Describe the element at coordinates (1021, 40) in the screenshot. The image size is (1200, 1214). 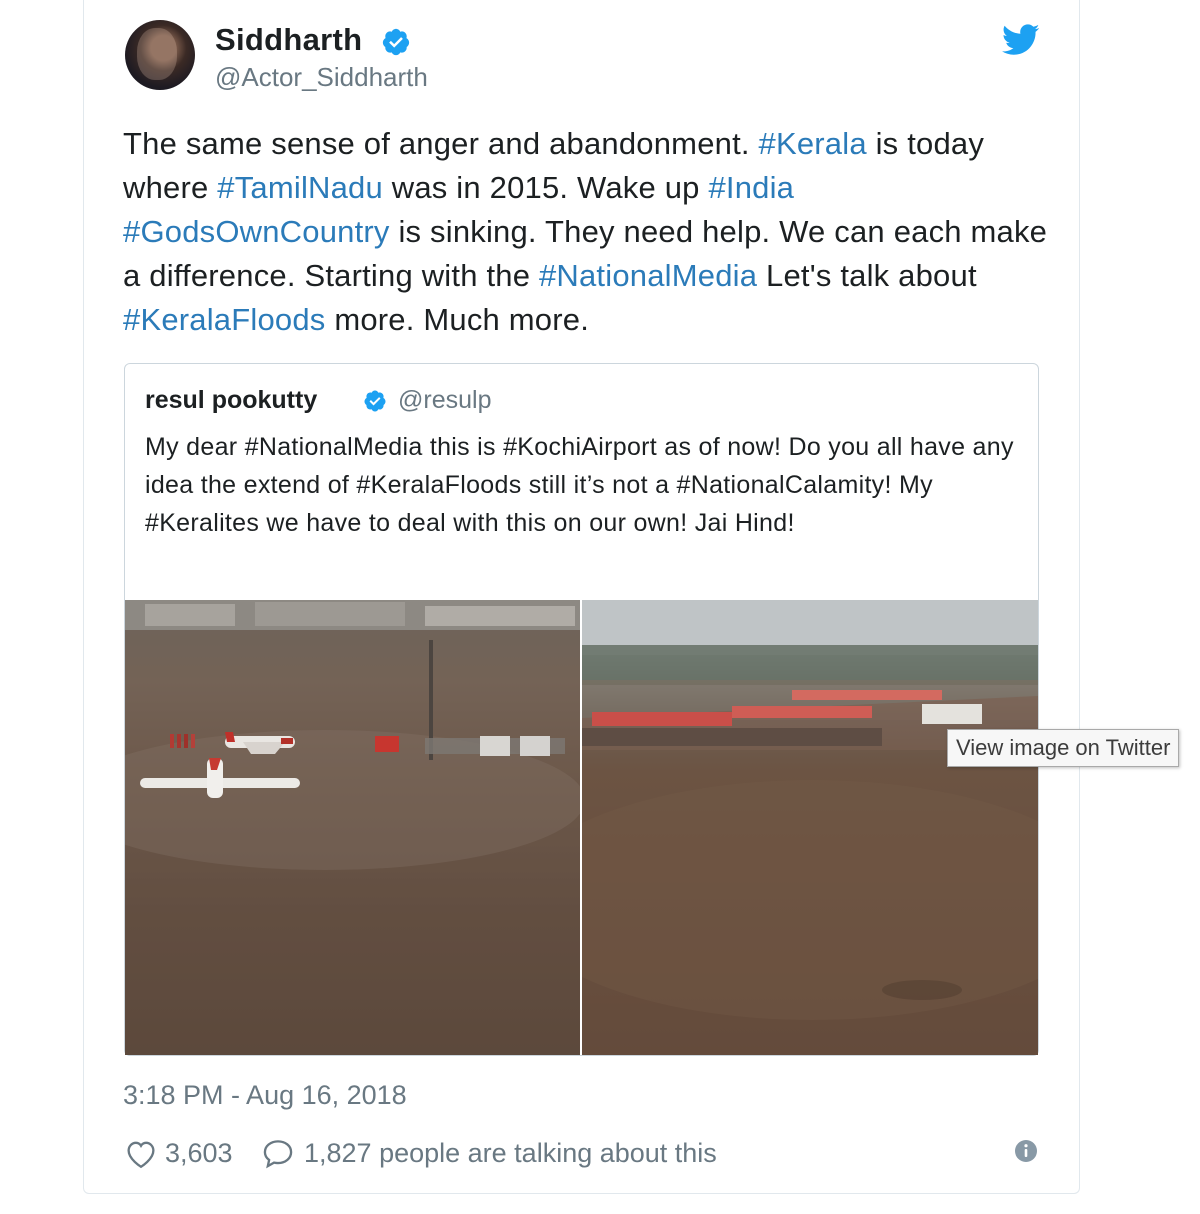
I see `twitter-bird-icon` at that location.